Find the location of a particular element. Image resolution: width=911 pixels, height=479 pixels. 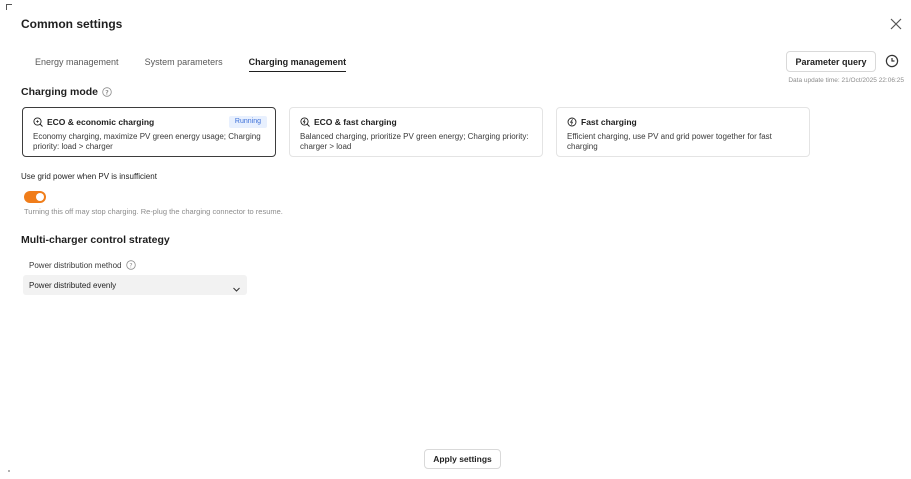

close-icon is located at coordinates (896, 24).